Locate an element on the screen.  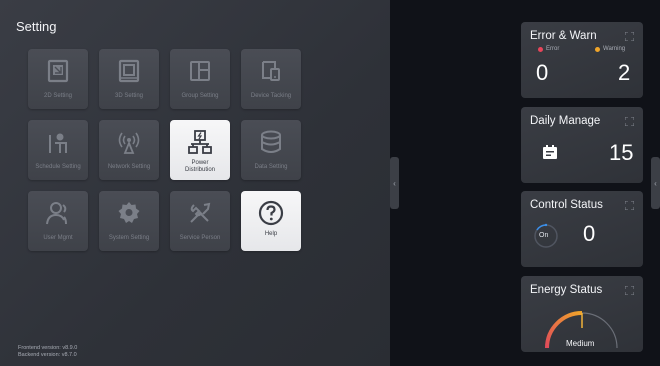
warning-label: Warning is located at coordinates (614, 49).